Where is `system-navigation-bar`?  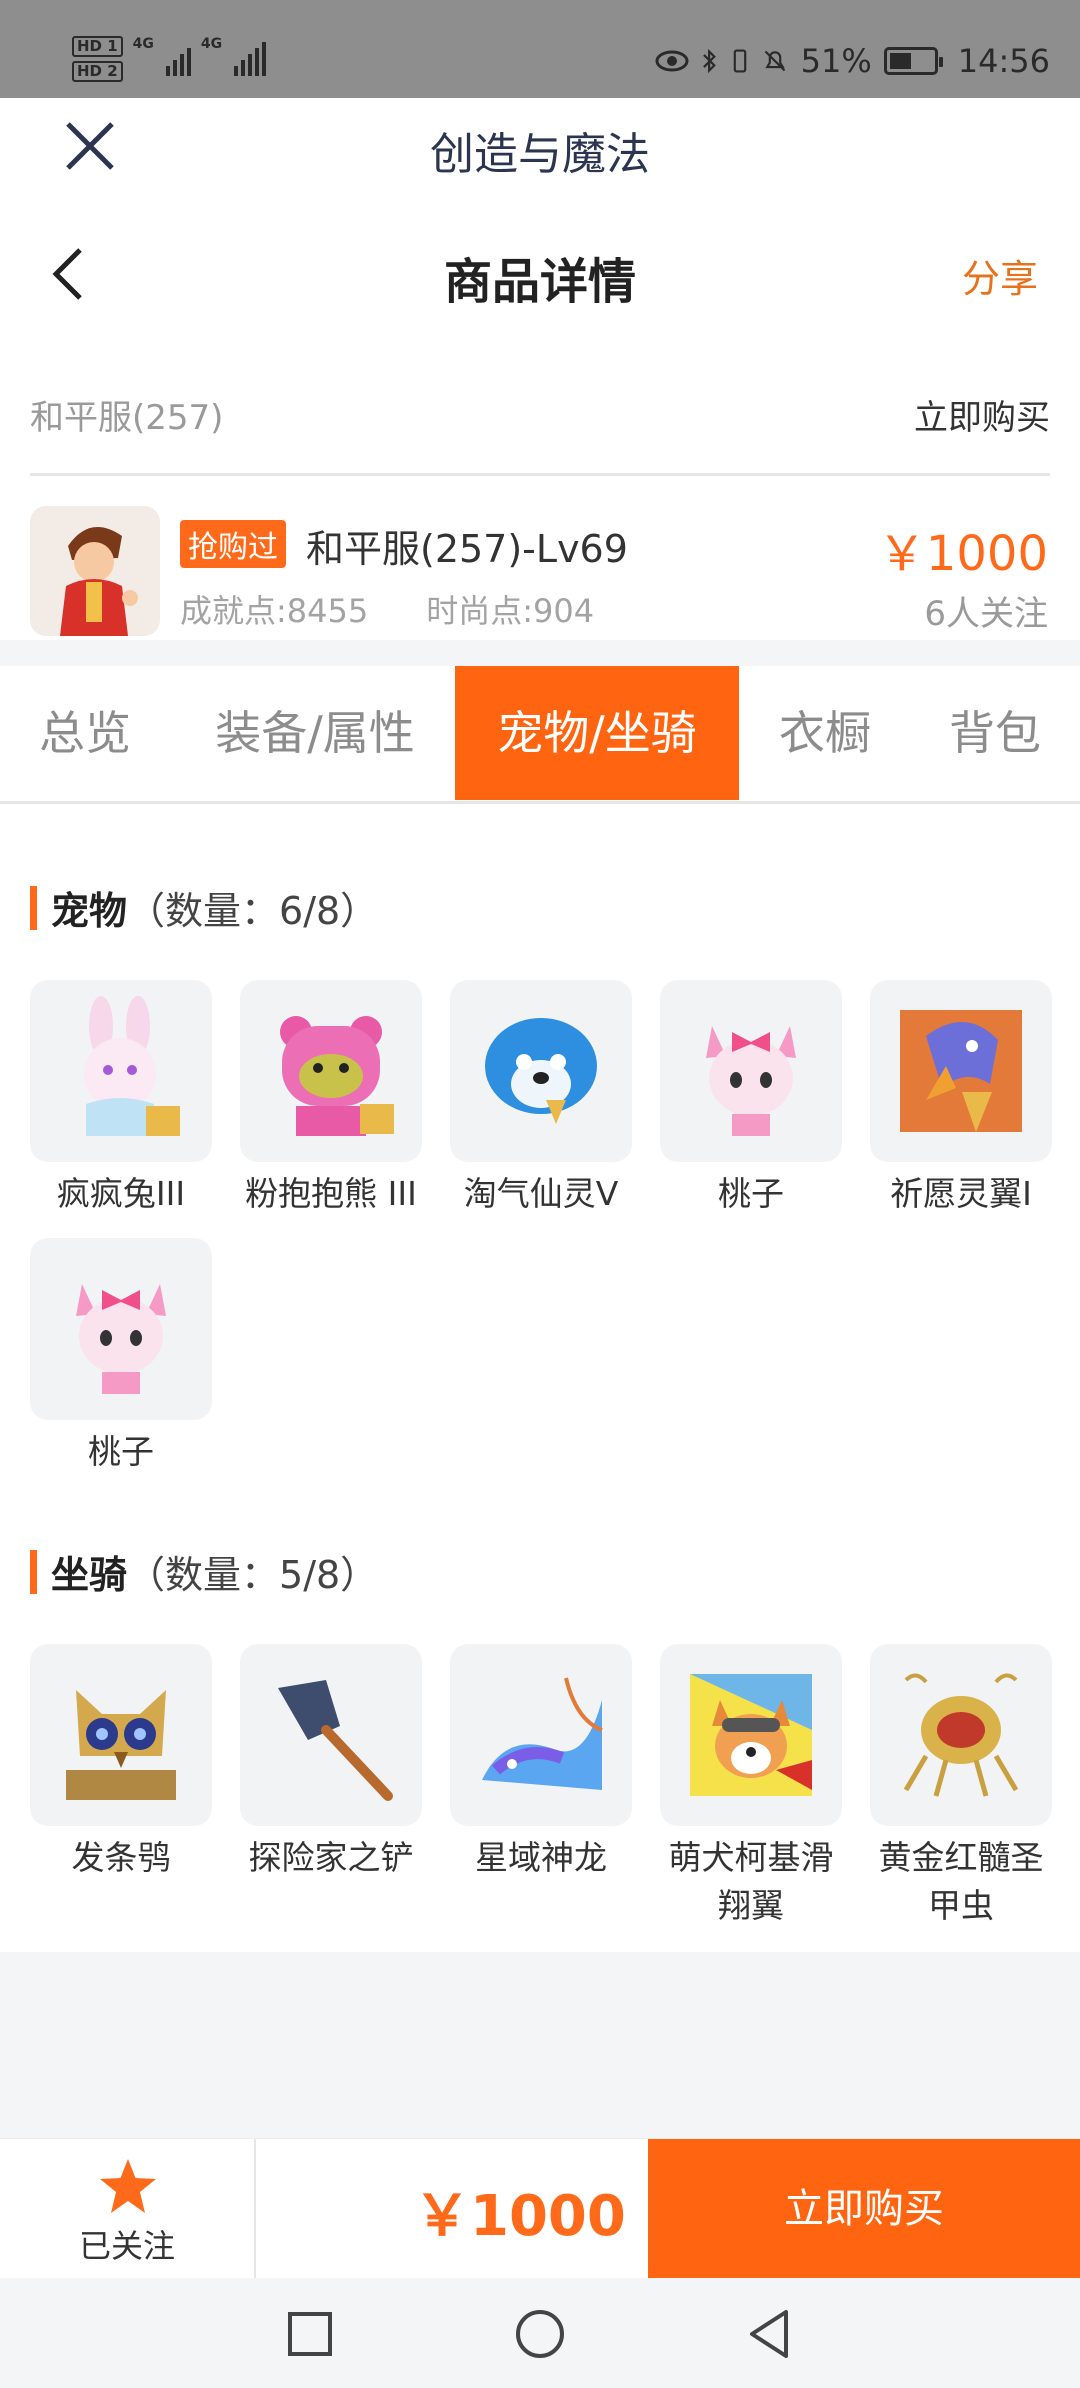 system-navigation-bar is located at coordinates (540, 2333).